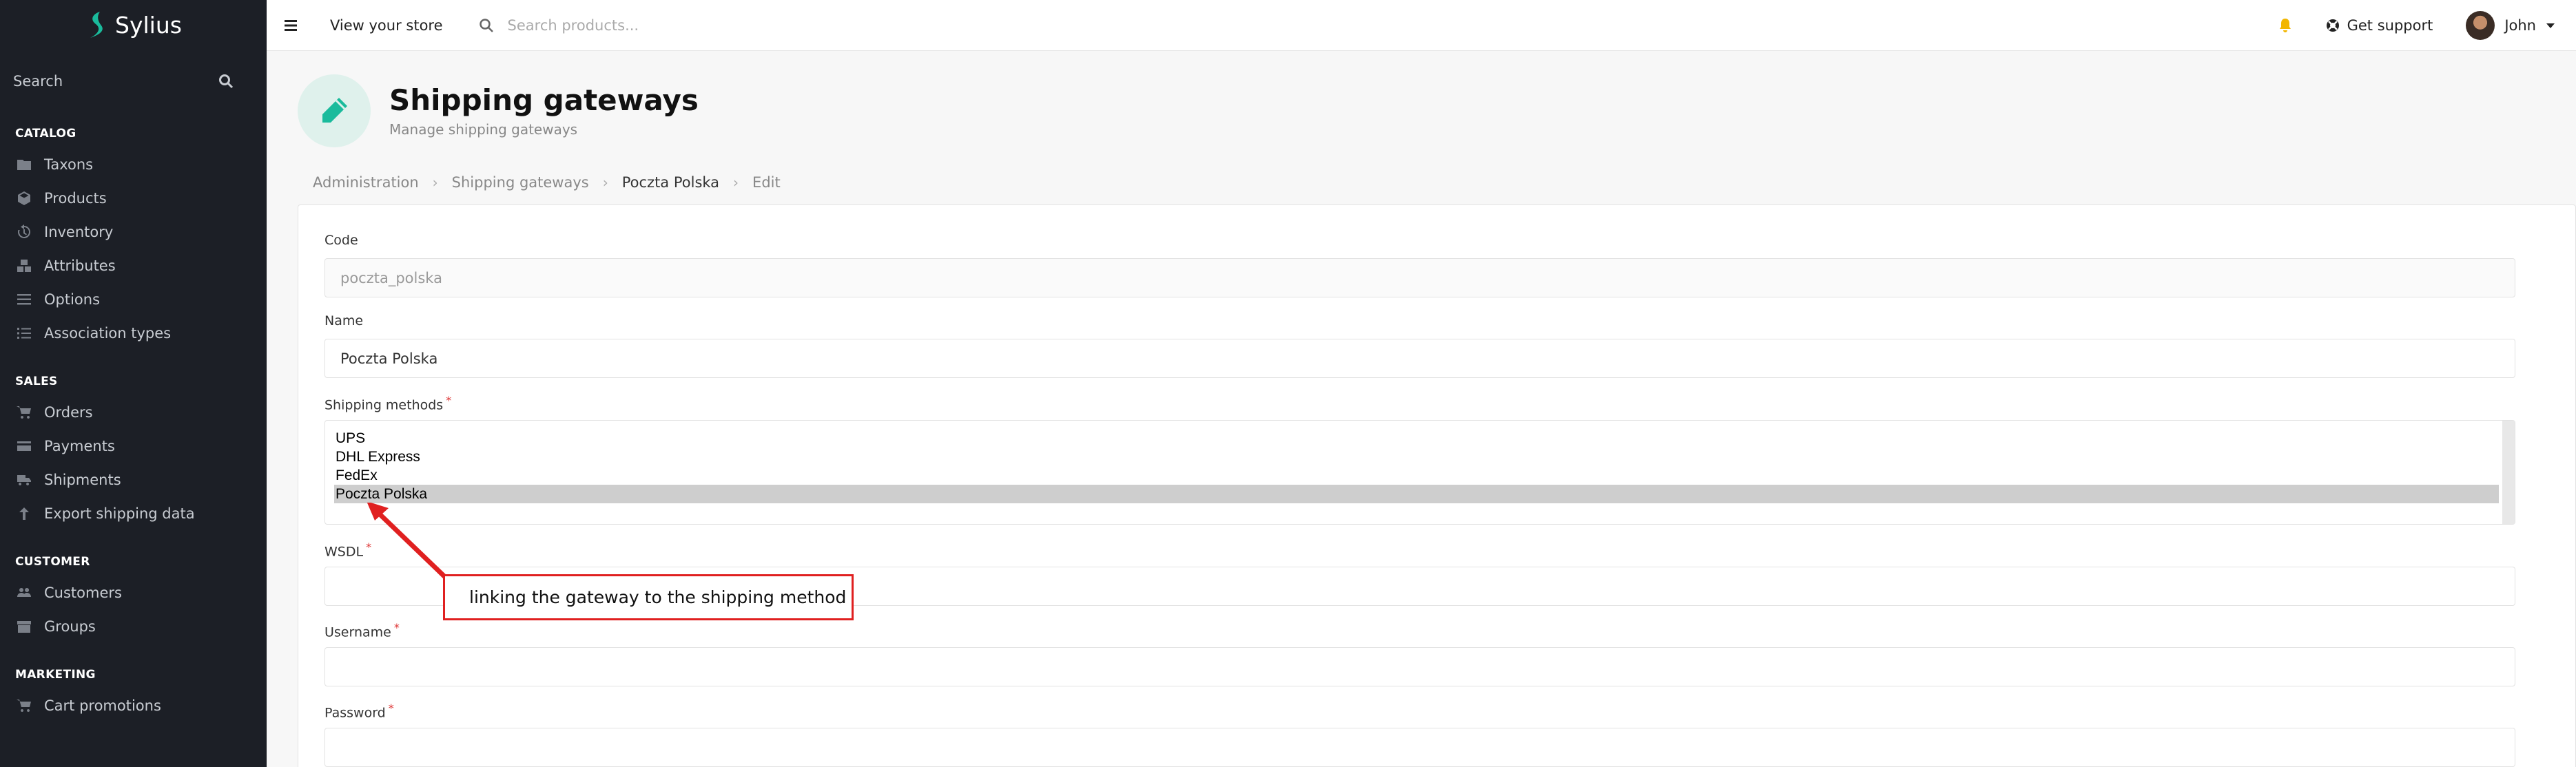 The height and width of the screenshot is (767, 2576). I want to click on shipping-methods-label: Shipping methods *, so click(387, 403).